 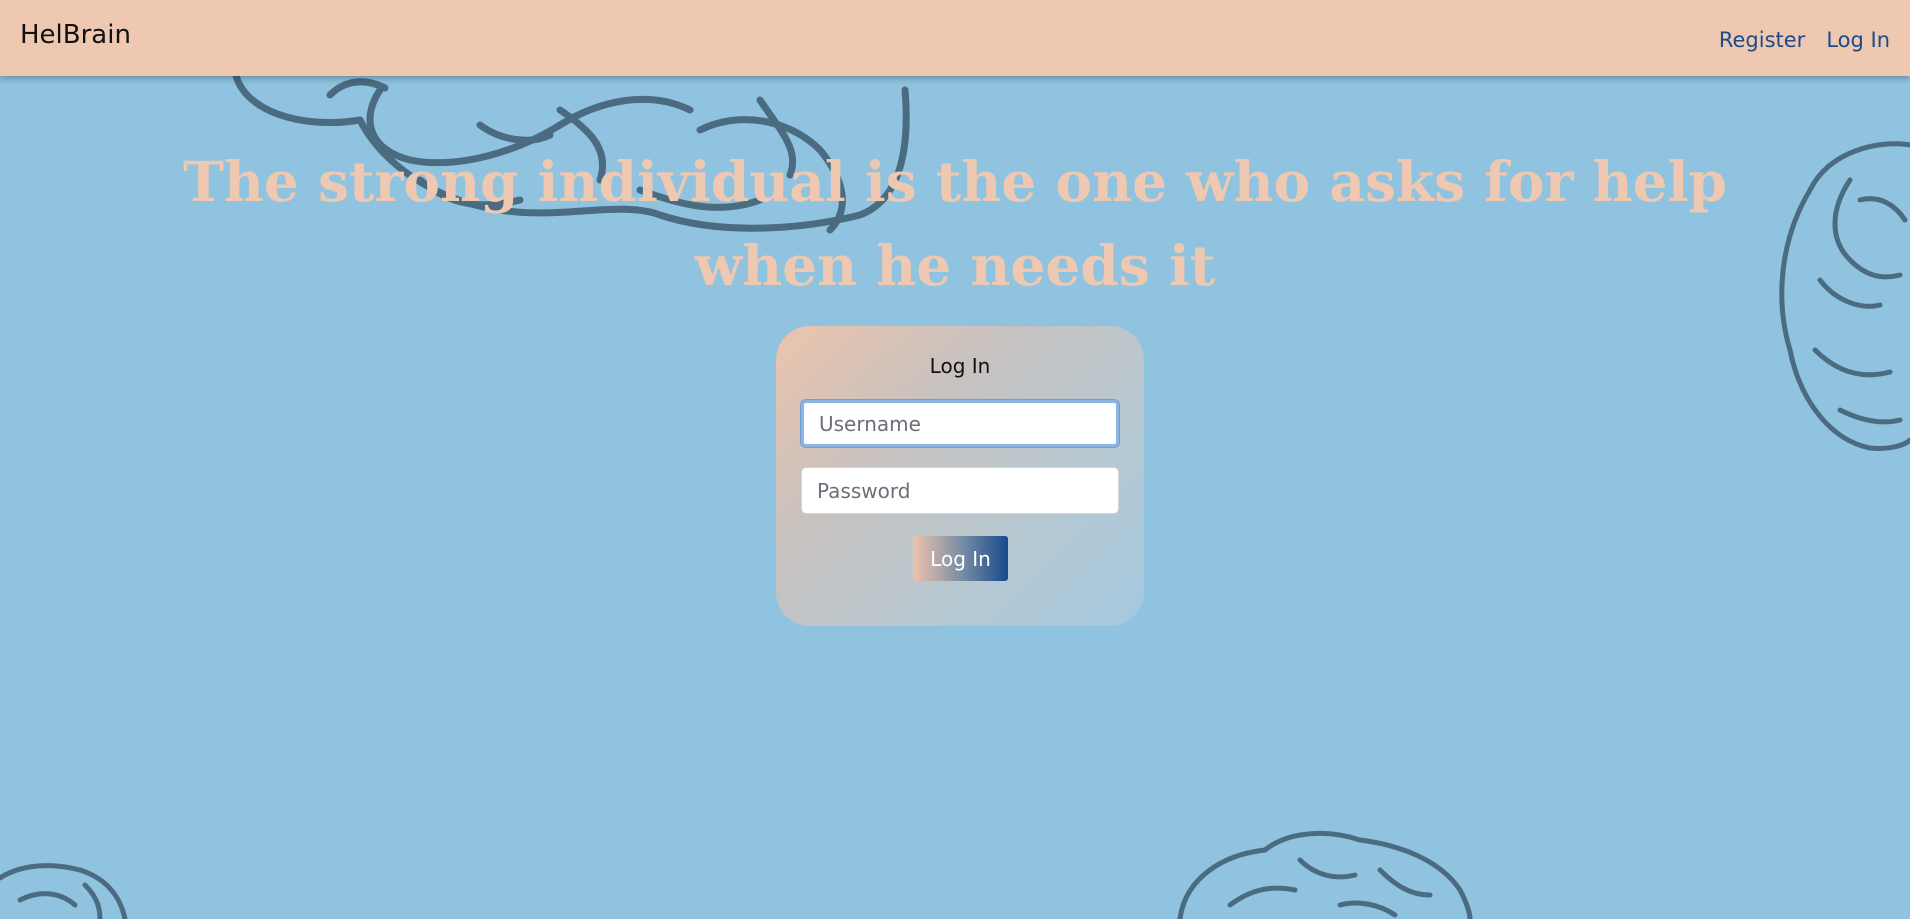 I want to click on login-submit-button: Log In, so click(x=960, y=558).